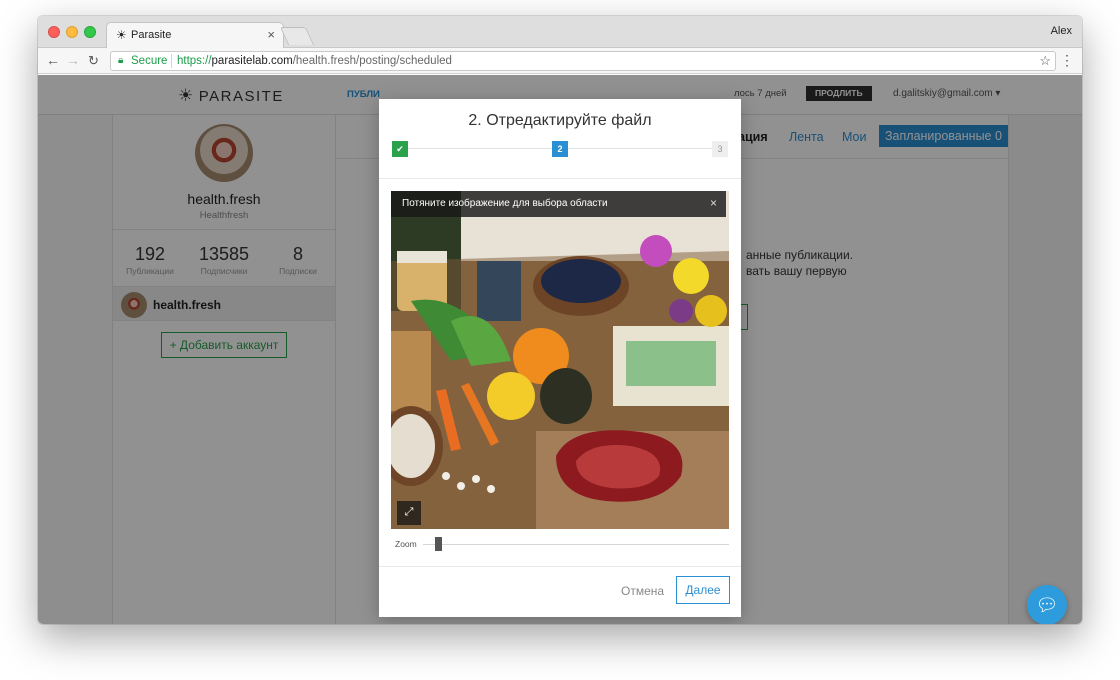  What do you see at coordinates (93, 61) in the screenshot?
I see `reload-icon: ↻` at bounding box center [93, 61].